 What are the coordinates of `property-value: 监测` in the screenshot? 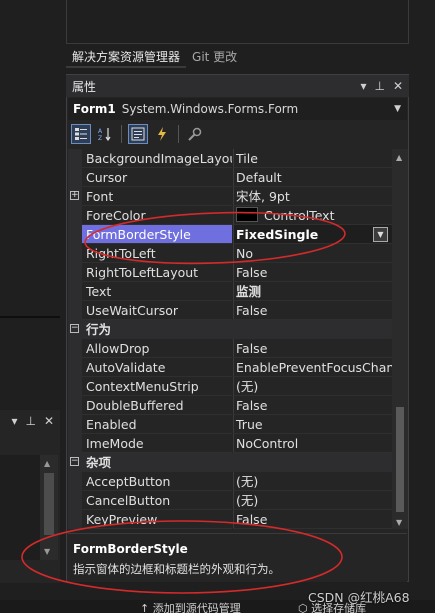 It's located at (312, 291).